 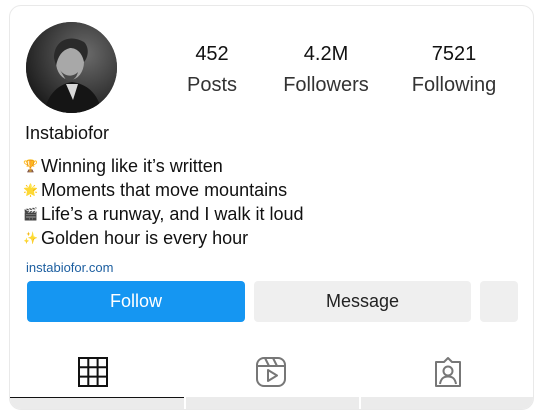 I want to click on tab-indicator-active, so click(x=97, y=403).